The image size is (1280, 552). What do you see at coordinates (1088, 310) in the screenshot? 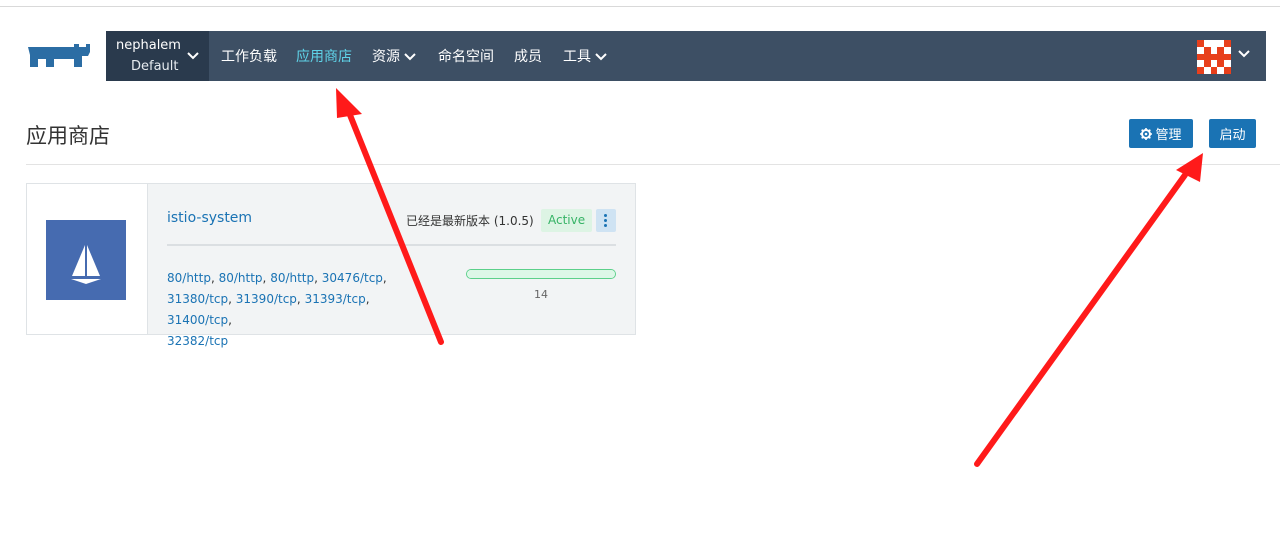
I see `annotation-arrow-launch` at bounding box center [1088, 310].